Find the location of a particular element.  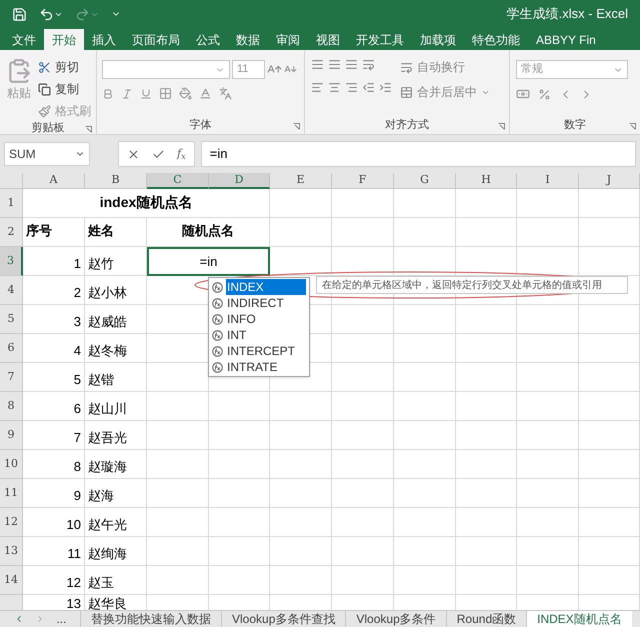

active-cell: =in is located at coordinates (208, 261).